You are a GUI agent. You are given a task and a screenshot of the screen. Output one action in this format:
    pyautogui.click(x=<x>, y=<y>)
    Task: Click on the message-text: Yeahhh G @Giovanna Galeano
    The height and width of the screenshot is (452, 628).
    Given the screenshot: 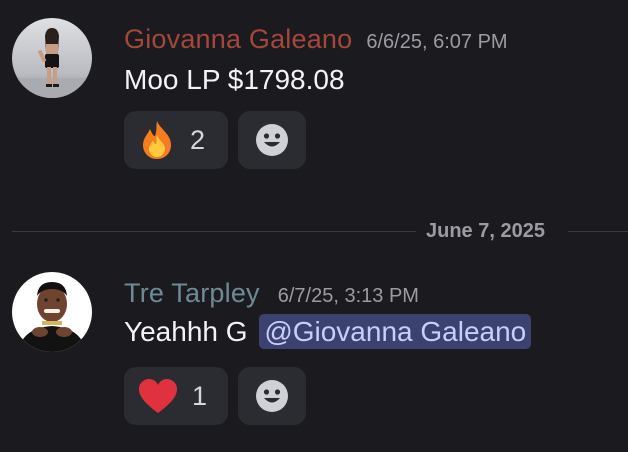 What is the action you would take?
    pyautogui.click(x=328, y=331)
    